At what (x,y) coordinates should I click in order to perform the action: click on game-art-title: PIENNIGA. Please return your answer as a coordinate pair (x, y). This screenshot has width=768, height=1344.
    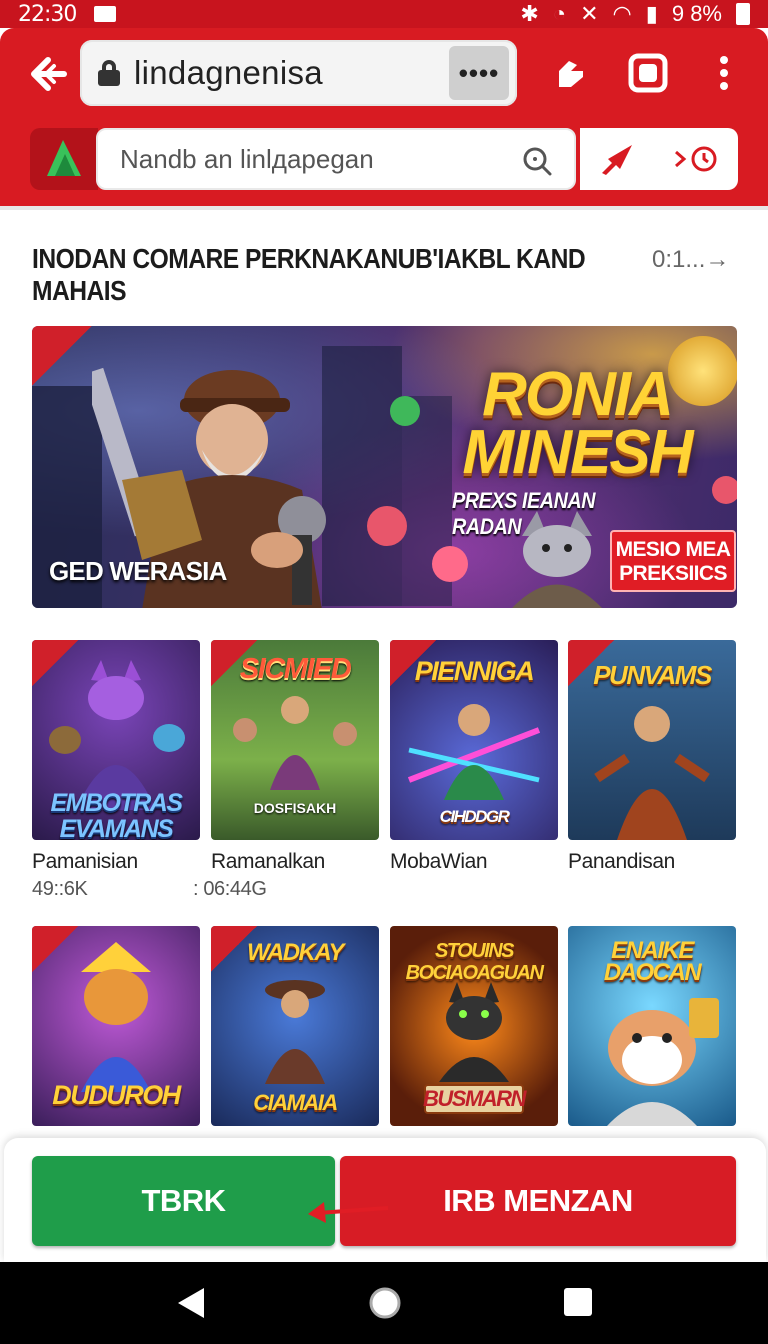
    Looking at the image, I should click on (474, 671).